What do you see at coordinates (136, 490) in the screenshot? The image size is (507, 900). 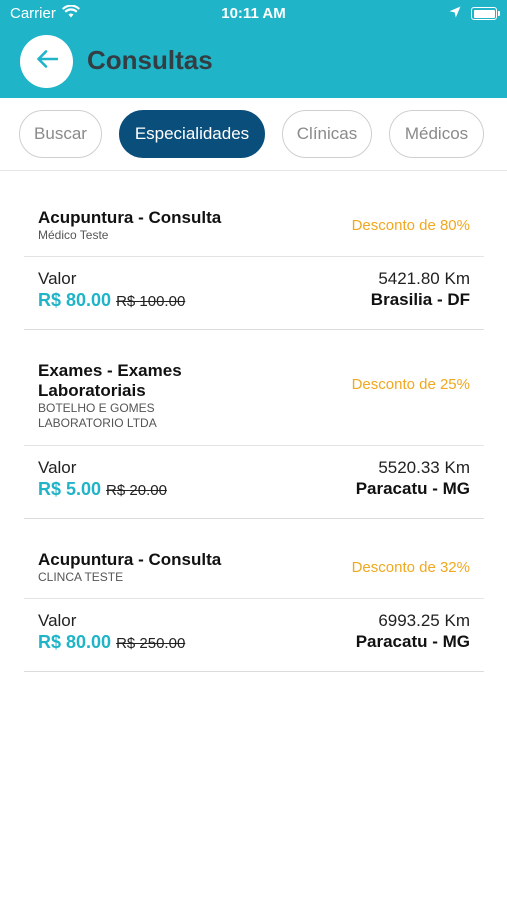 I see `old-price: R$ 20.00` at bounding box center [136, 490].